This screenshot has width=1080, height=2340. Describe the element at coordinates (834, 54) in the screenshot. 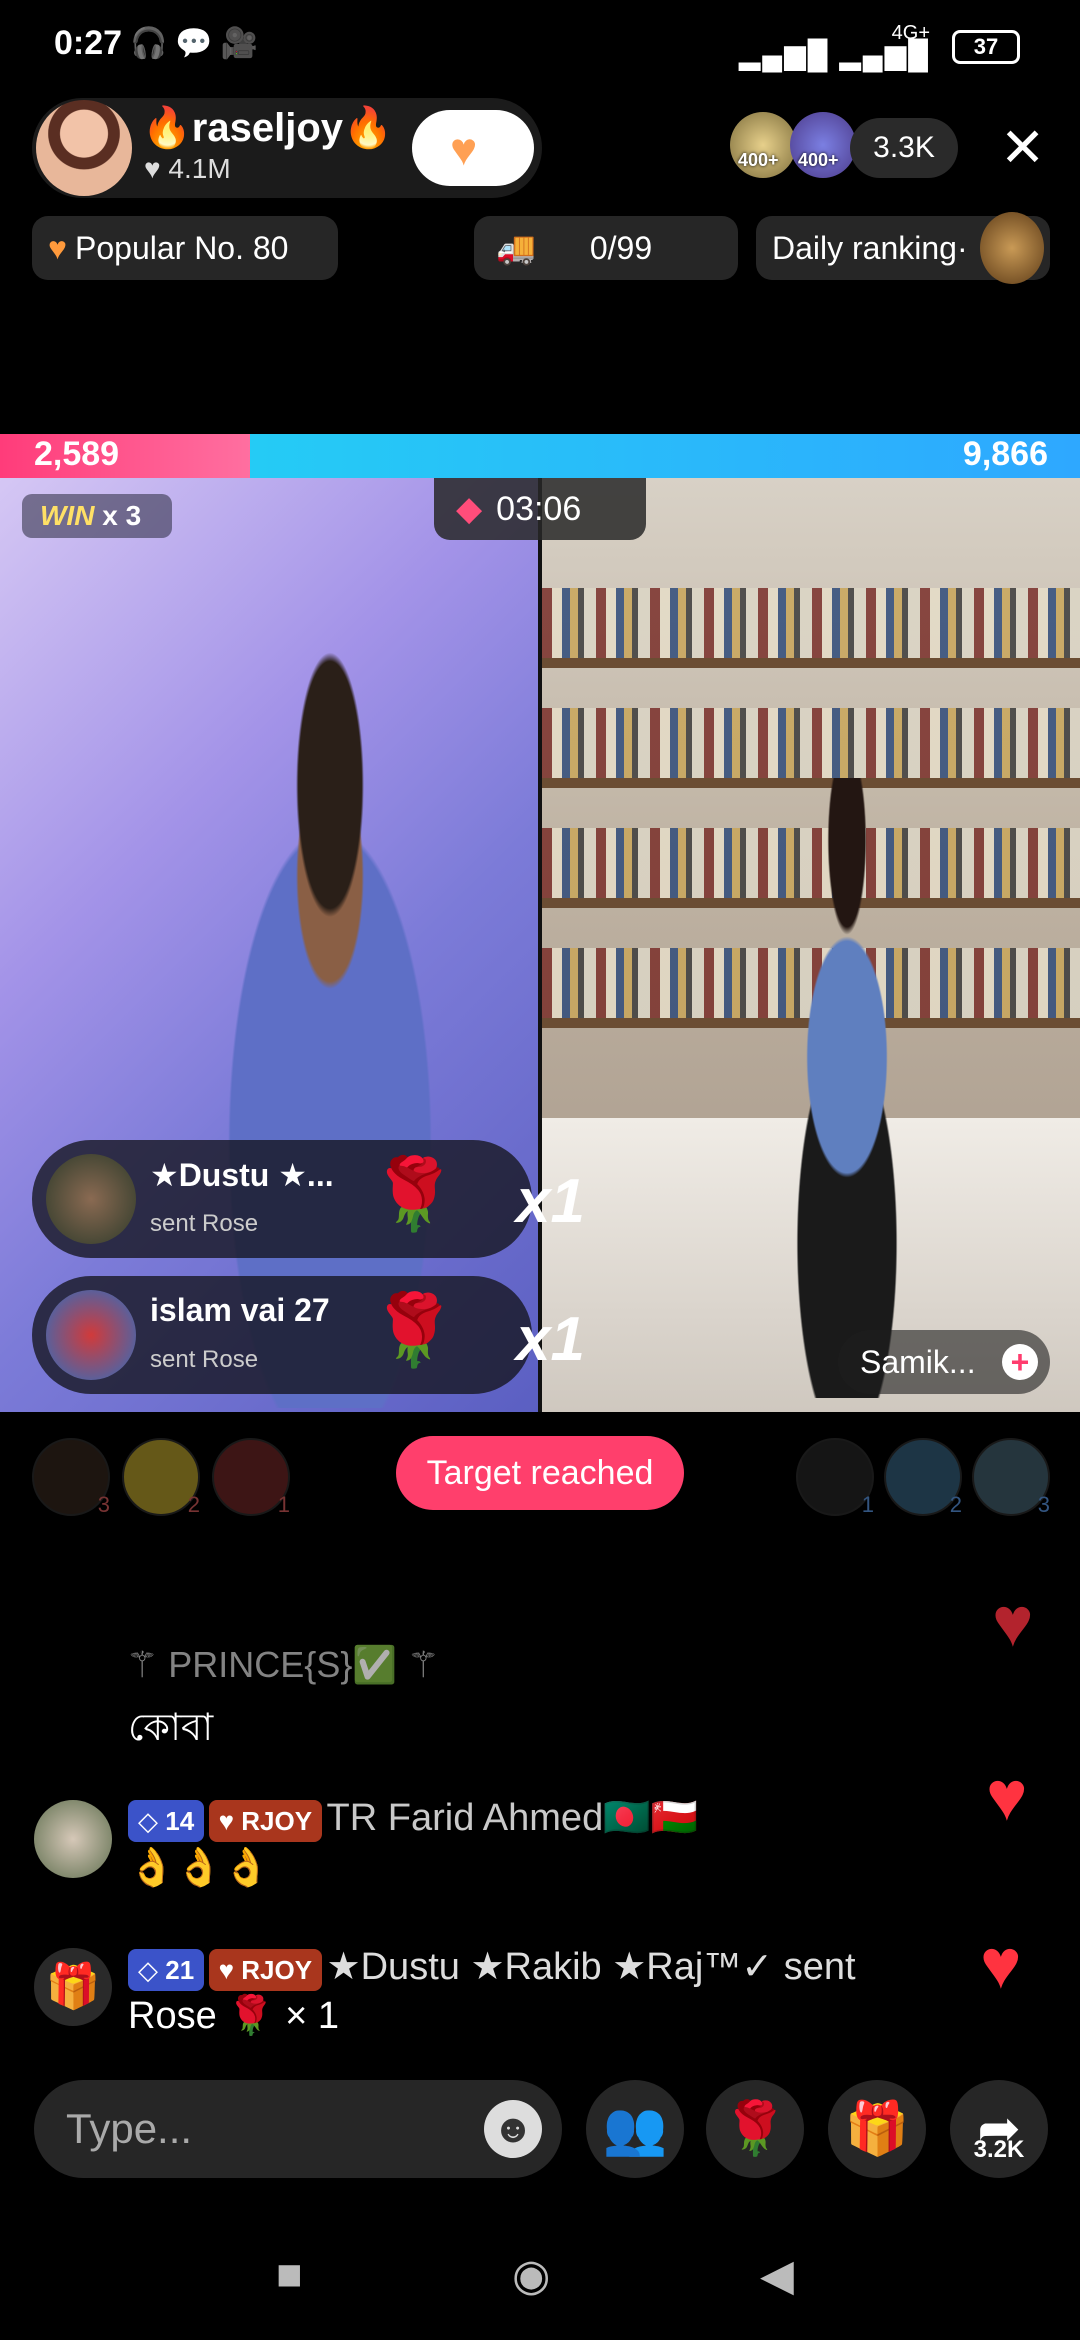

I see `signal-icon: ▂▄▆█ ▂▄▆█` at that location.